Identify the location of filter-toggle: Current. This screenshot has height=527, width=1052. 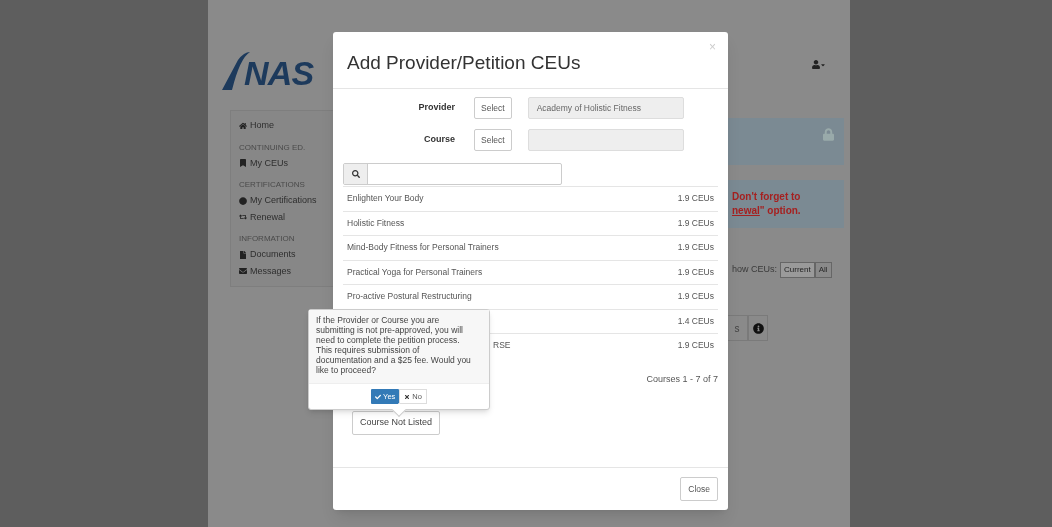
(797, 270).